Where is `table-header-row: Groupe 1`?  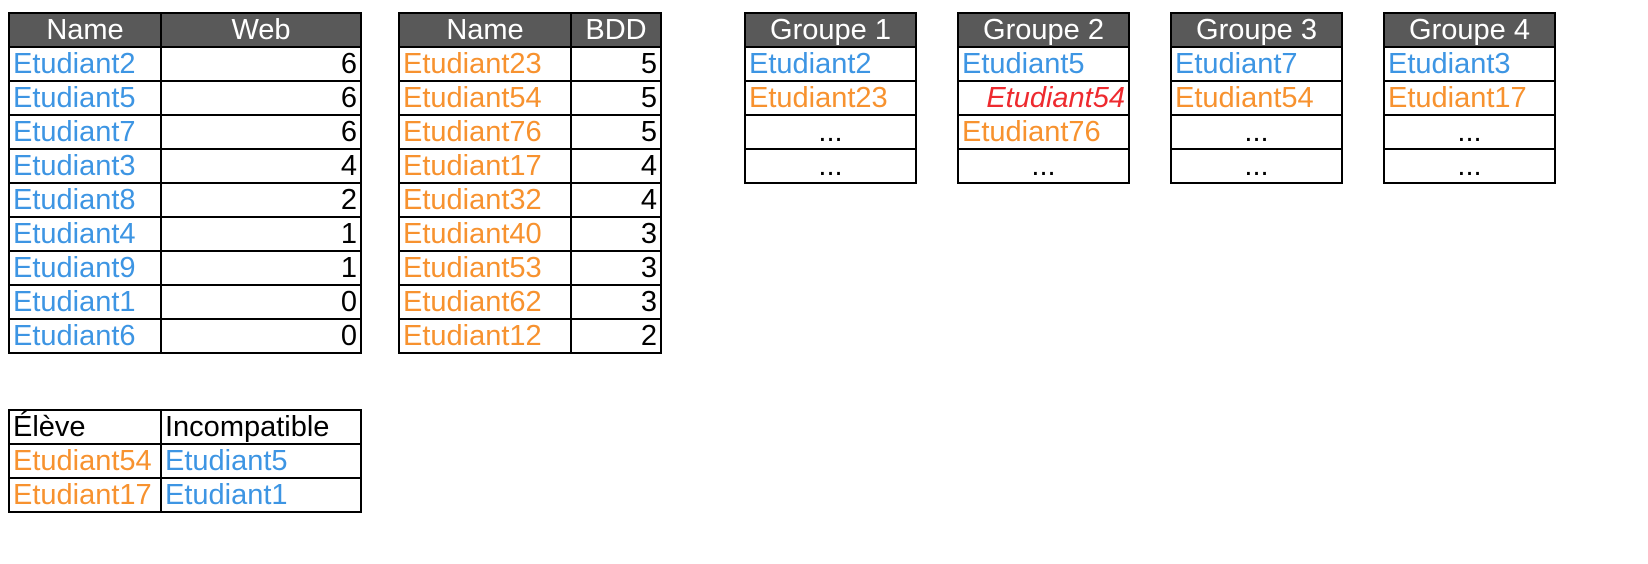
table-header-row: Groupe 1 is located at coordinates (830, 30).